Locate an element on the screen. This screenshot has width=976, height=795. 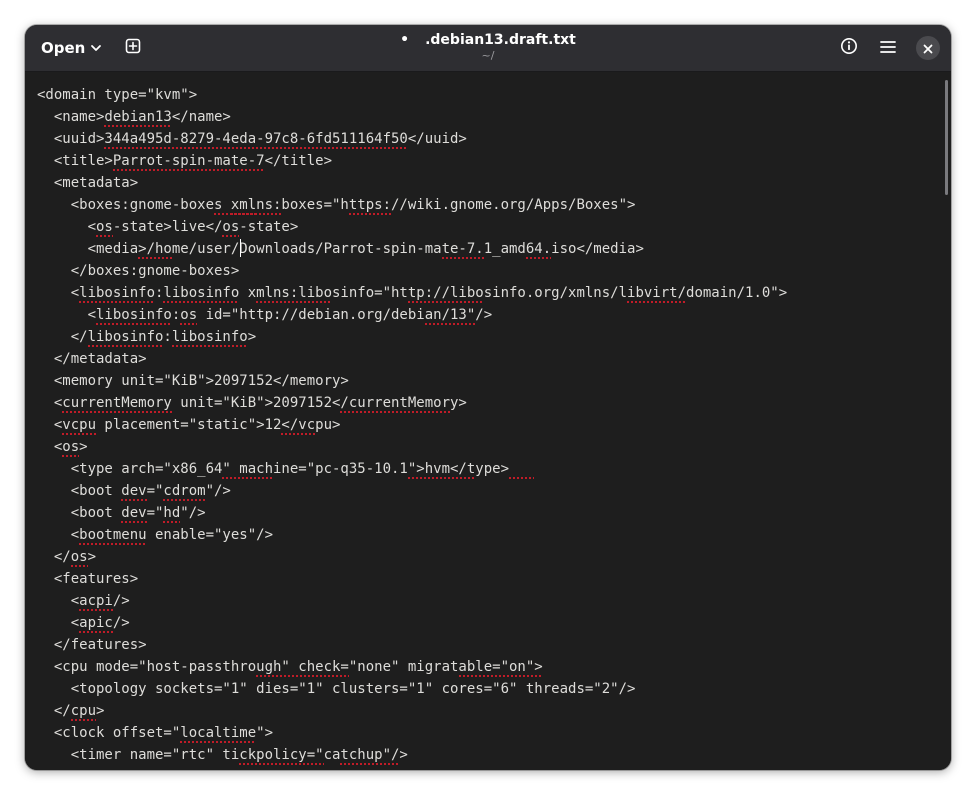
editor-line: <acpi/> is located at coordinates (412, 601).